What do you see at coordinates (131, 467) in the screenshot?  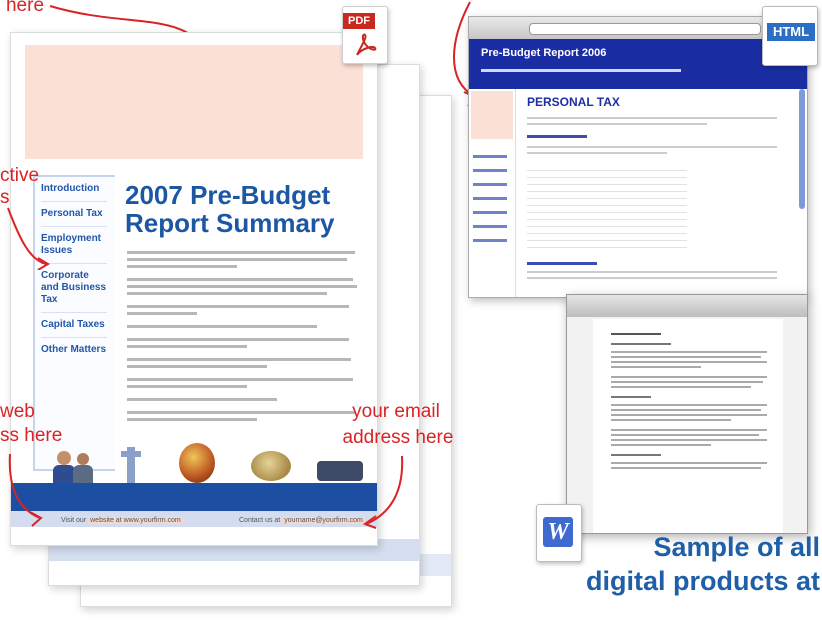 I see `chess-piece-illustration` at bounding box center [131, 467].